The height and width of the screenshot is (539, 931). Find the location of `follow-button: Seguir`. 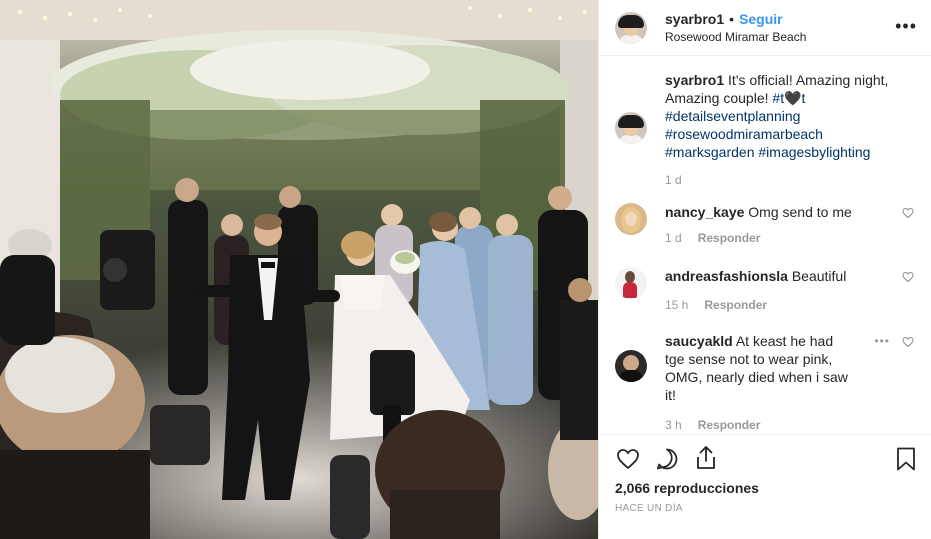

follow-button: Seguir is located at coordinates (761, 19).